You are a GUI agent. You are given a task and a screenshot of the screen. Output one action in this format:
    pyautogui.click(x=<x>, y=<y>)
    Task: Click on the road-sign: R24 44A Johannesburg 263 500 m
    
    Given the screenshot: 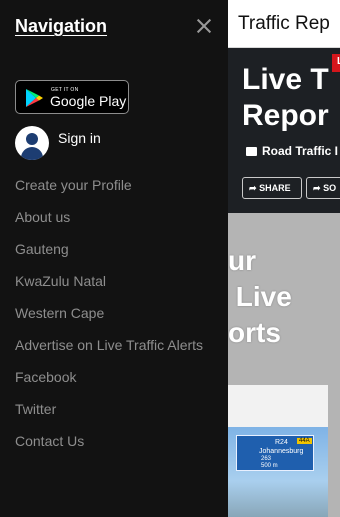 What is the action you would take?
    pyautogui.click(x=275, y=453)
    